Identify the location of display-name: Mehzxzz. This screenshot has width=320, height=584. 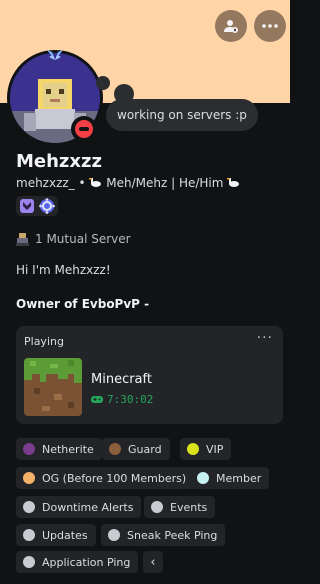
(59, 161).